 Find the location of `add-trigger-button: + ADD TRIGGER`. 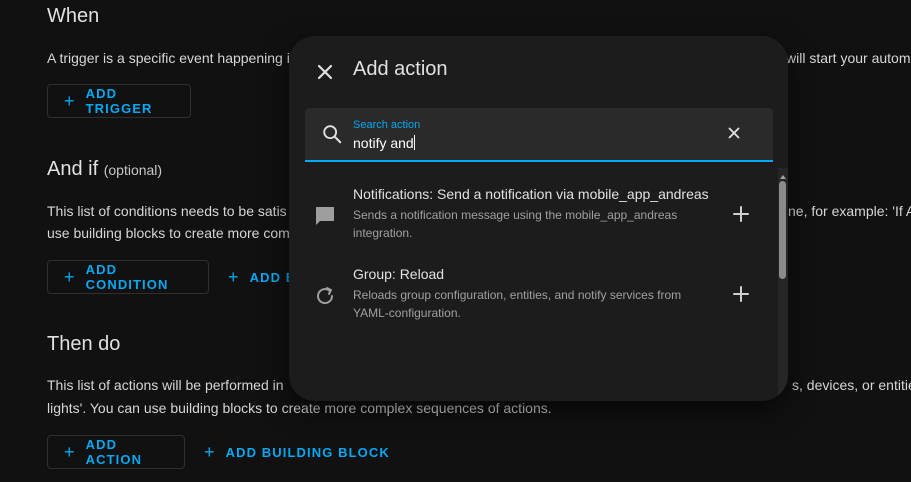

add-trigger-button: + ADD TRIGGER is located at coordinates (119, 101).